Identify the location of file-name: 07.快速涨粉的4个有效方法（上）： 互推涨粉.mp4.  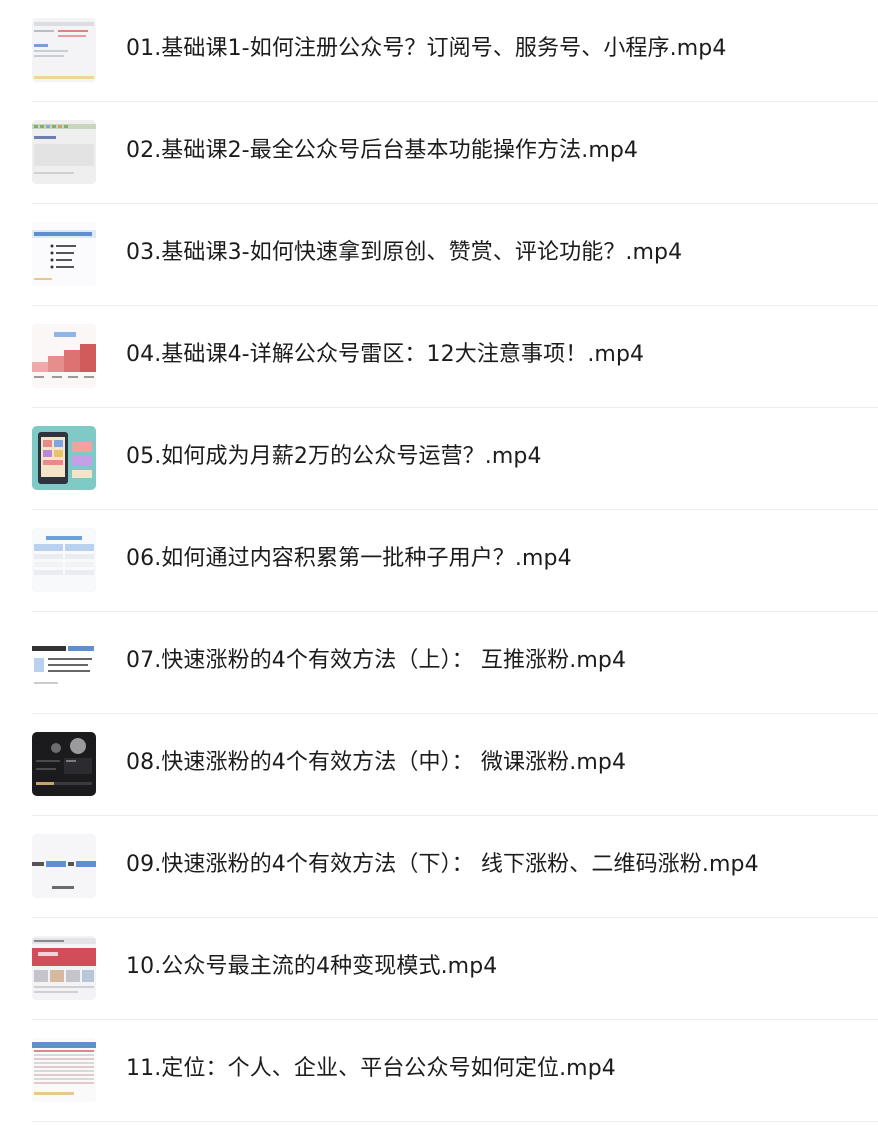
(376, 660).